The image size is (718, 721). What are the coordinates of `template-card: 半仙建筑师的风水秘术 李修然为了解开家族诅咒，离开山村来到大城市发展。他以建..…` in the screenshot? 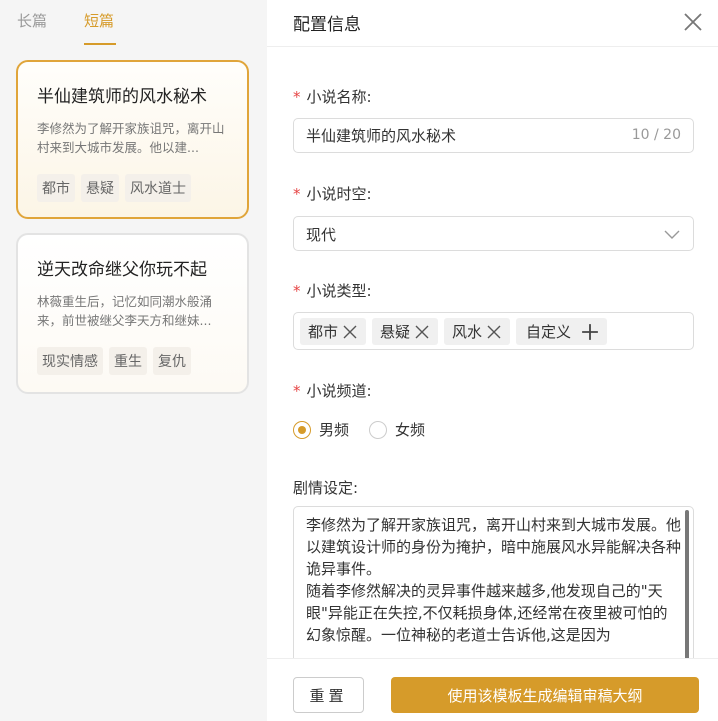 It's located at (132, 139).